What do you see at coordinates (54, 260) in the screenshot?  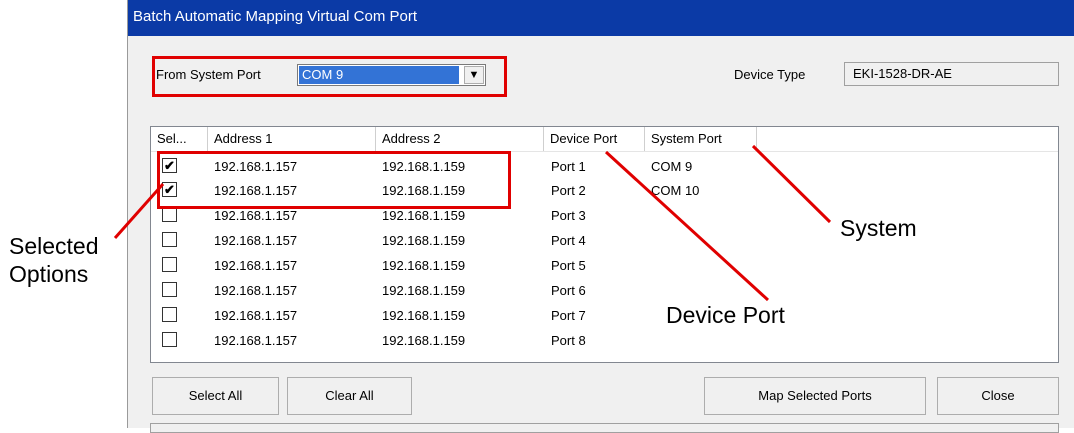 I see `selected-options-label: Selected Options` at bounding box center [54, 260].